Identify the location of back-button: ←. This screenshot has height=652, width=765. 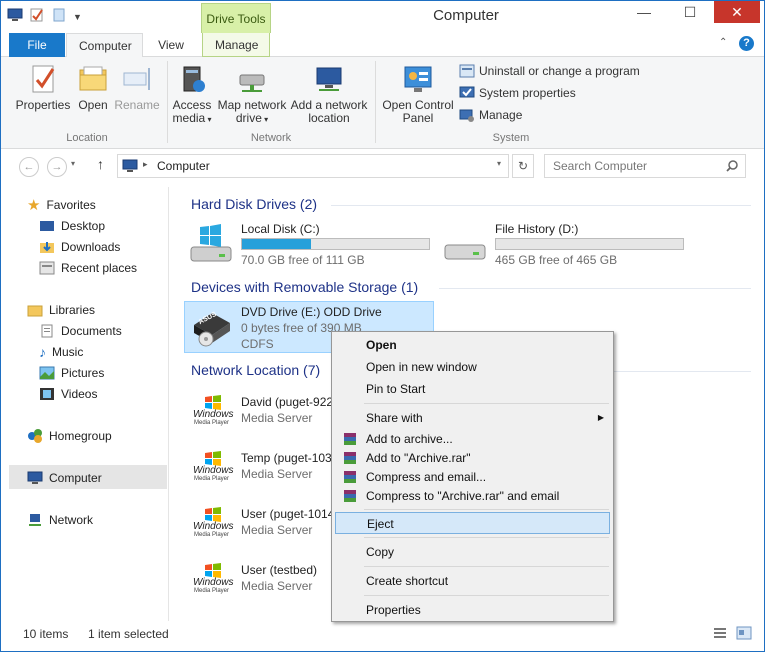
(29, 167).